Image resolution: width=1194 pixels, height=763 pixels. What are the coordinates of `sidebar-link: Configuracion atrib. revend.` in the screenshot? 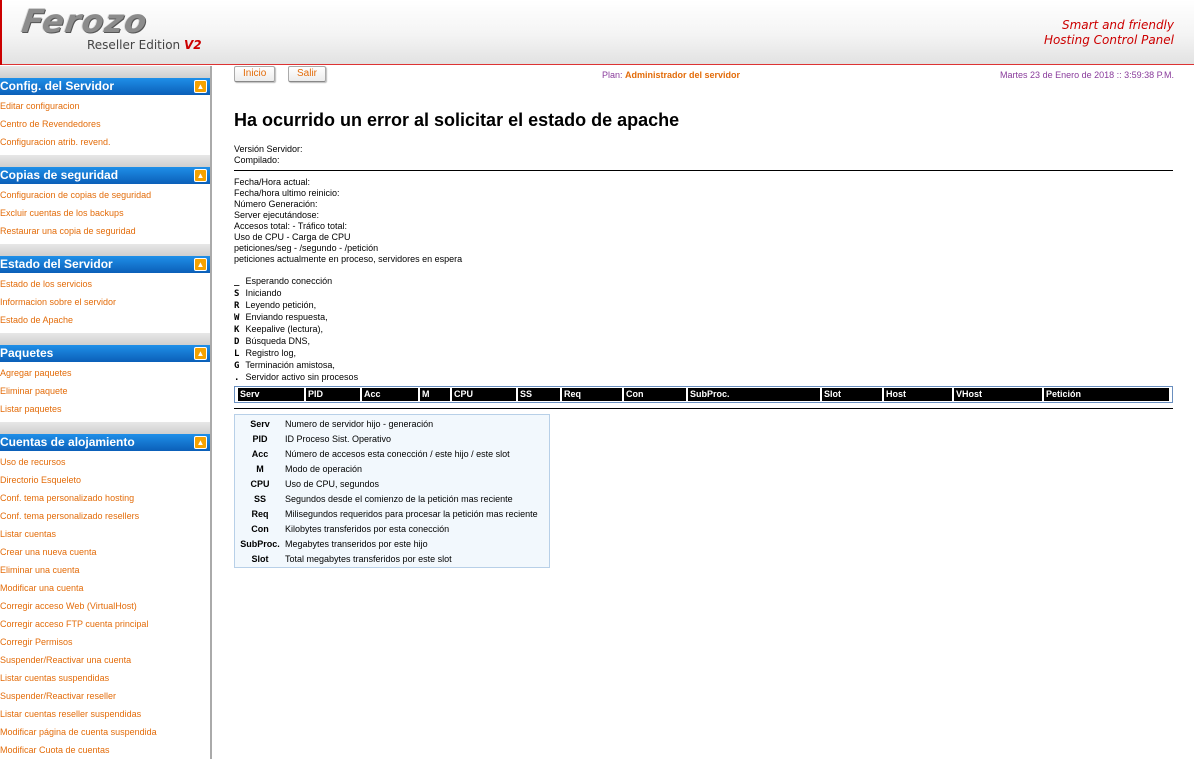 It's located at (105, 142).